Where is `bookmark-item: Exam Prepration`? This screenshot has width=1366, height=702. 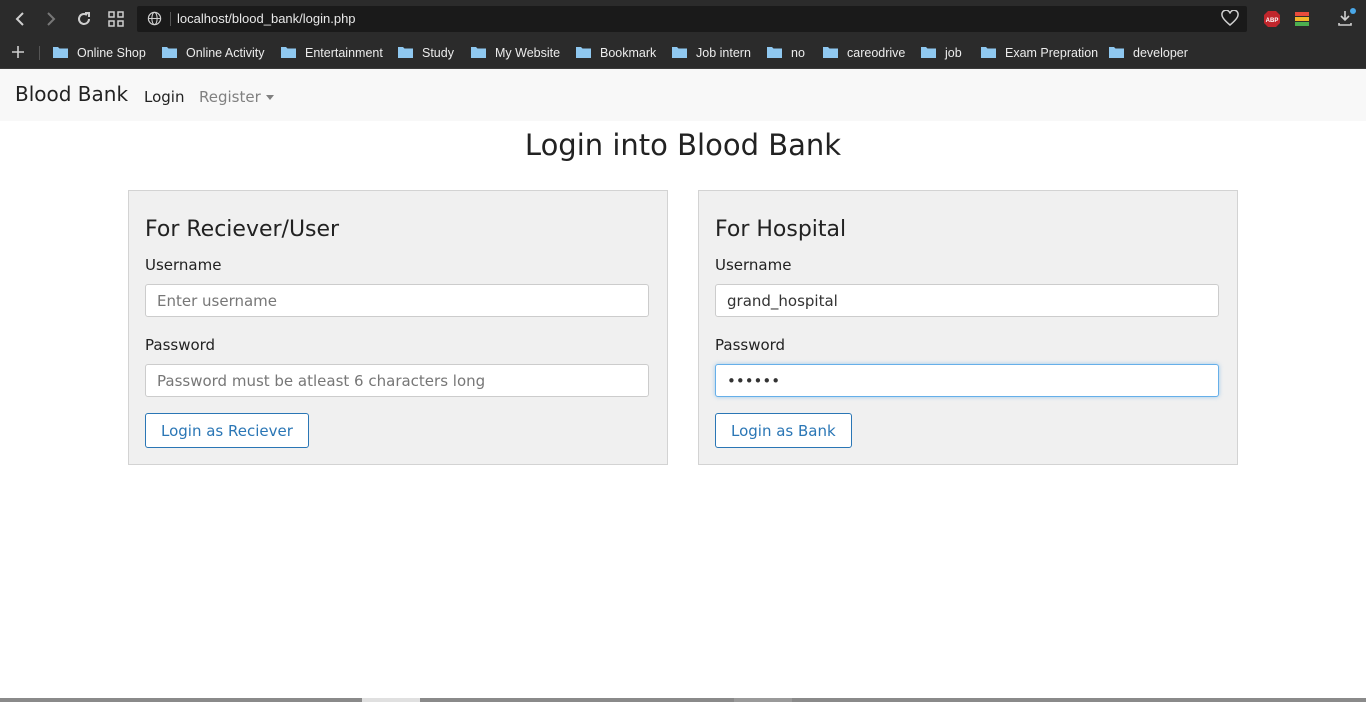 bookmark-item: Exam Prepration is located at coordinates (1039, 53).